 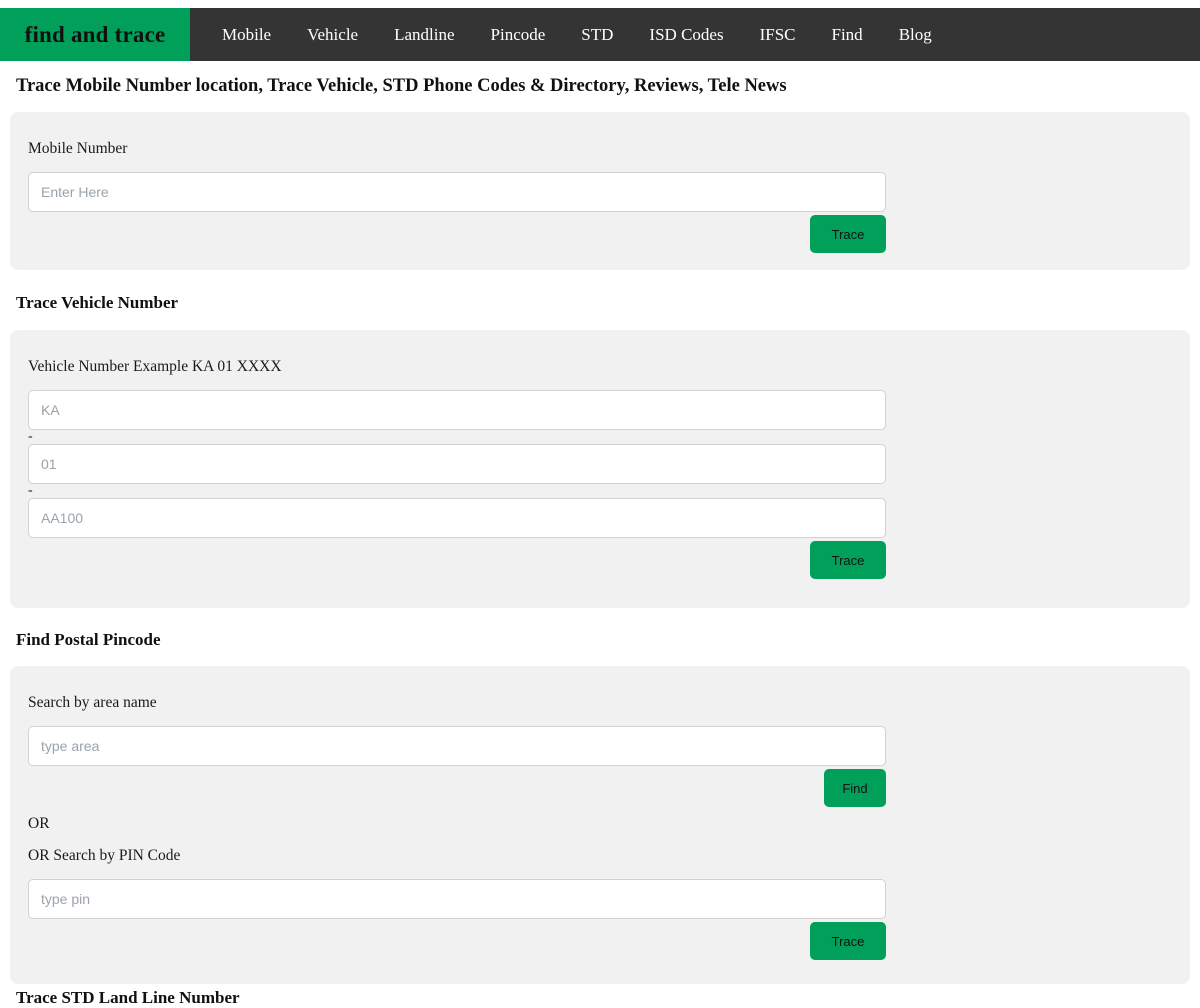 What do you see at coordinates (848, 234) in the screenshot?
I see `mobile-trace-button: Trace` at bounding box center [848, 234].